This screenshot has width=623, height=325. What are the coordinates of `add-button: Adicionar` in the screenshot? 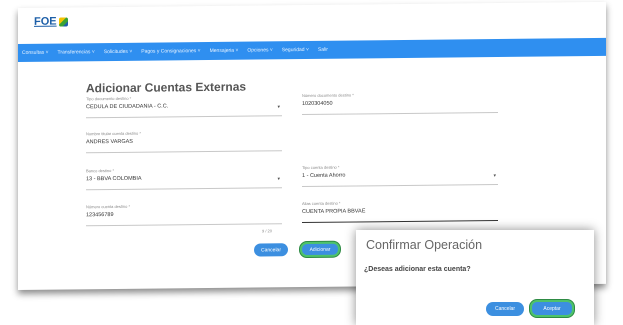 It's located at (320, 249).